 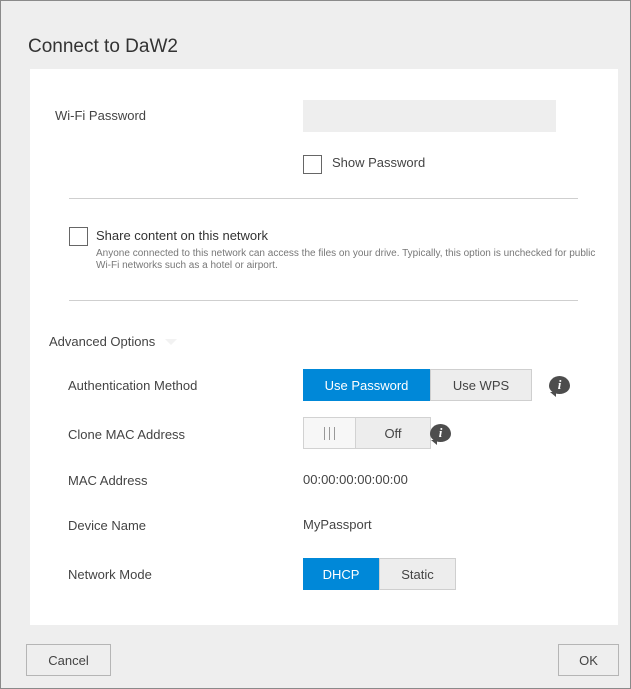 I want to click on device-name-value: MyPassport, so click(x=337, y=524).